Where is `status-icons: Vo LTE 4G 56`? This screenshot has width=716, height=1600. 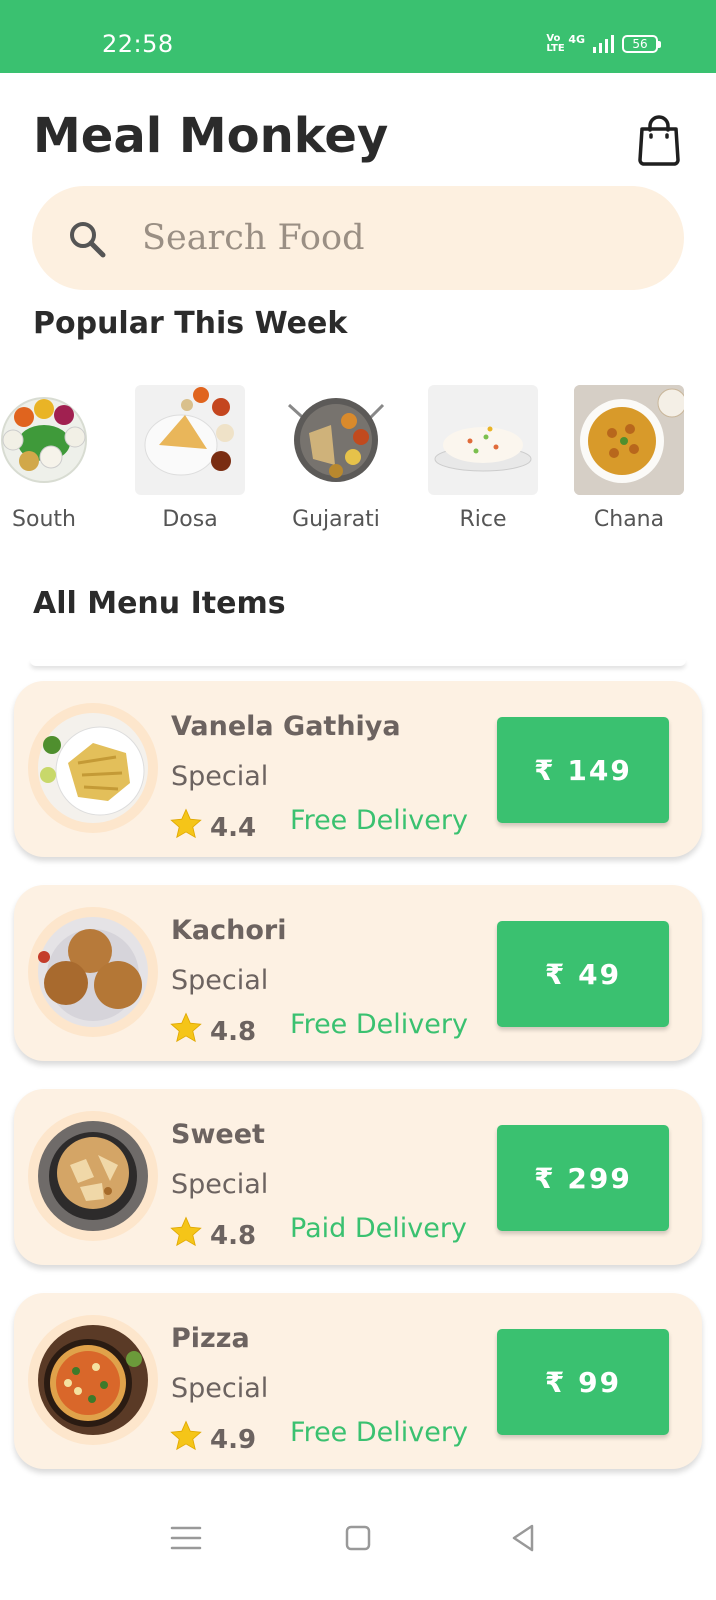
status-icons: Vo LTE 4G 56 is located at coordinates (603, 43).